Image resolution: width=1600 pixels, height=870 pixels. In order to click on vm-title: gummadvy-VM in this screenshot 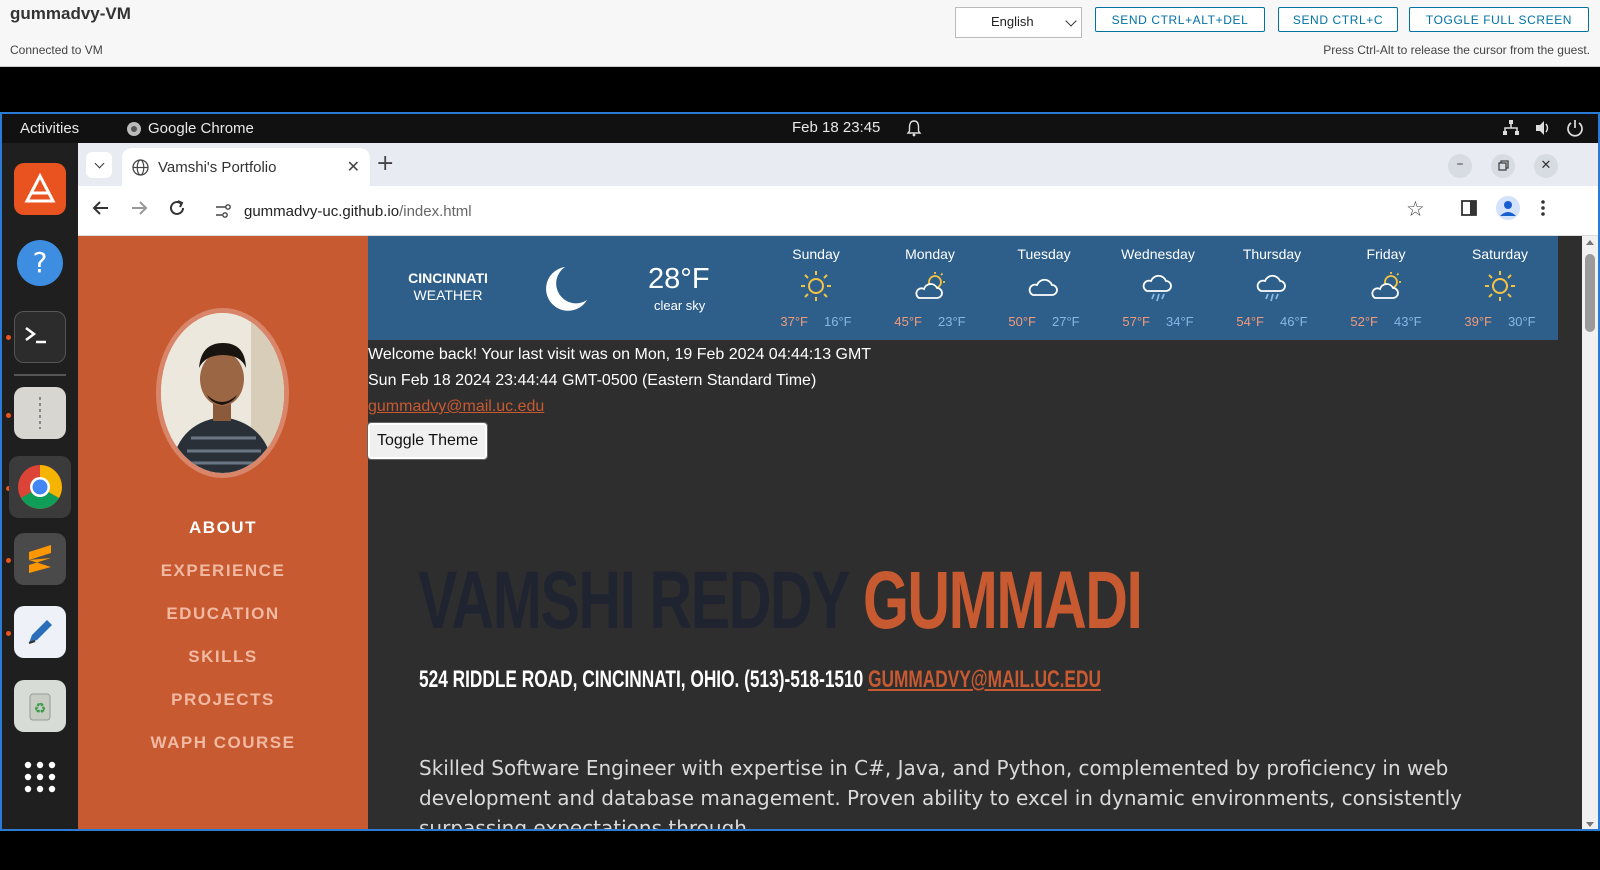, I will do `click(70, 13)`.